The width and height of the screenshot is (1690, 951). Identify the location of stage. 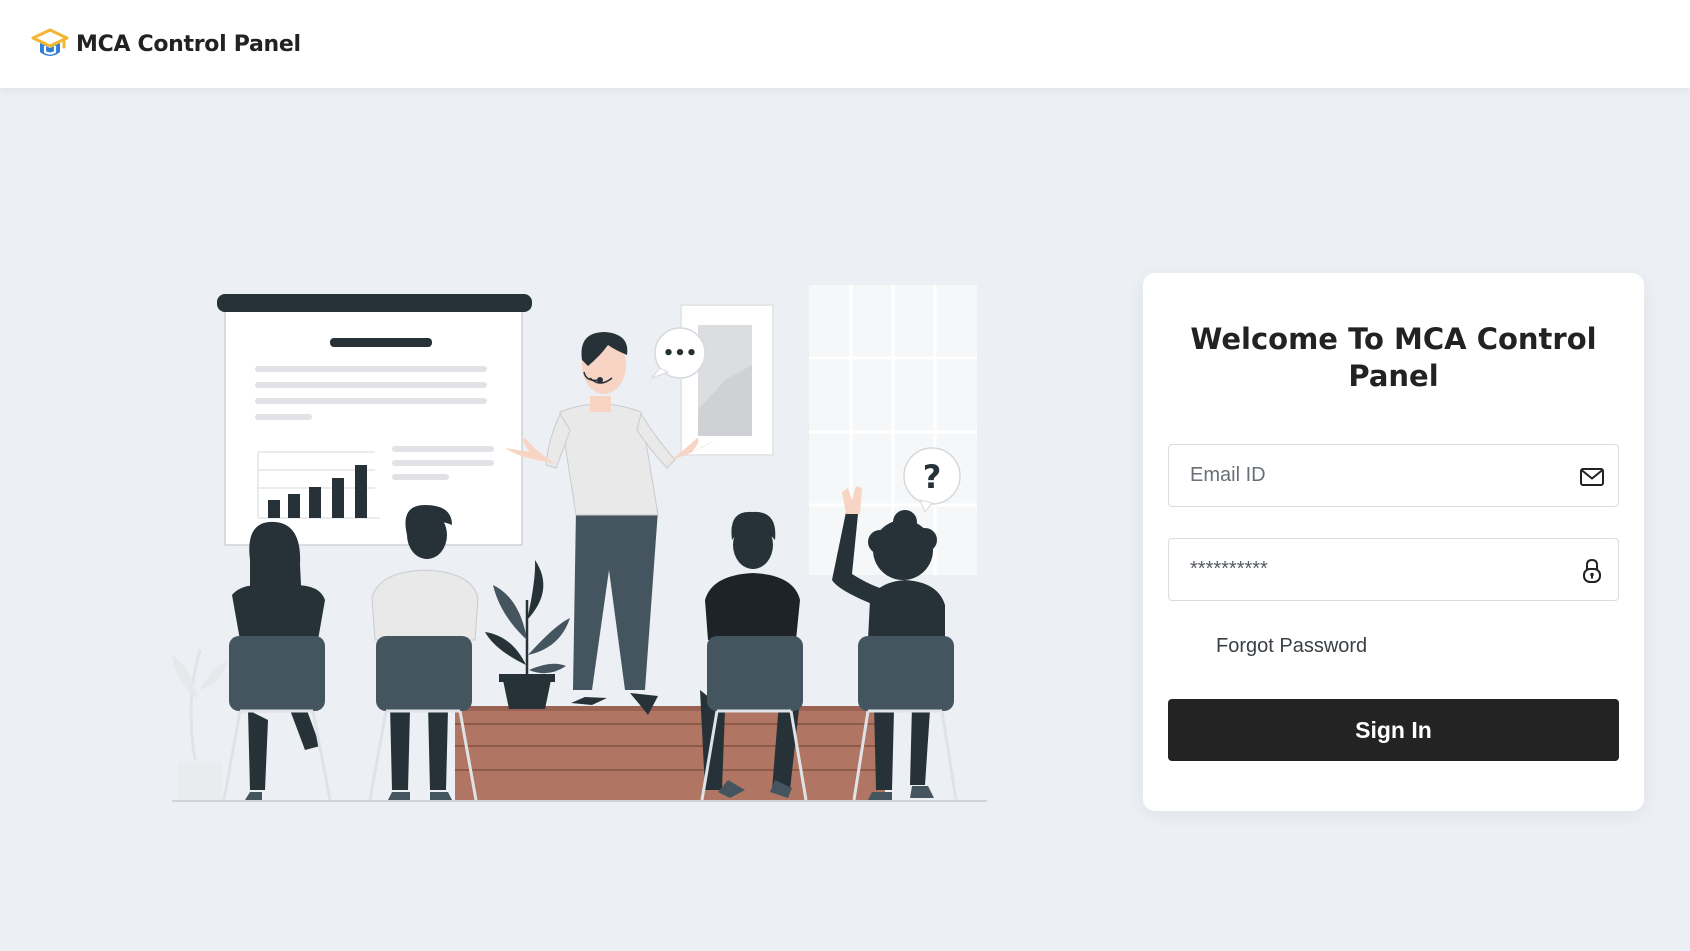
(670, 753).